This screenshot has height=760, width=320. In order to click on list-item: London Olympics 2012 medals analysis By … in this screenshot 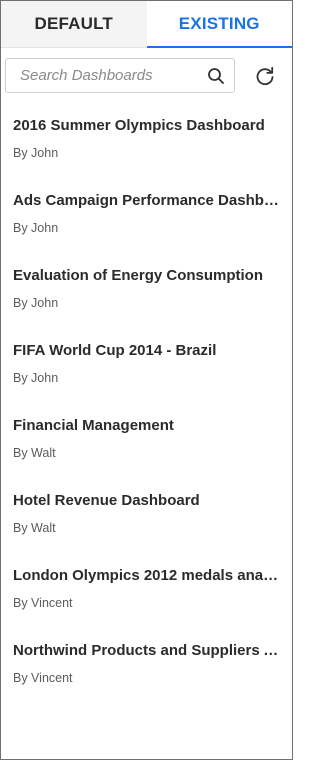, I will do `click(146, 600)`.